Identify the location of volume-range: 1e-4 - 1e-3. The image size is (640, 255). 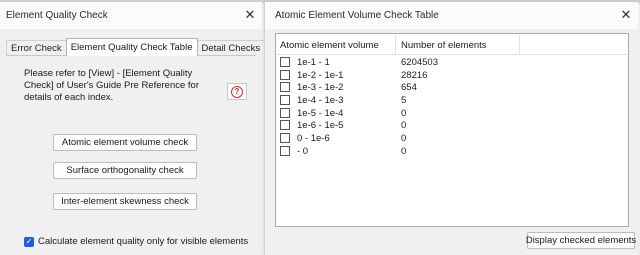
(320, 101).